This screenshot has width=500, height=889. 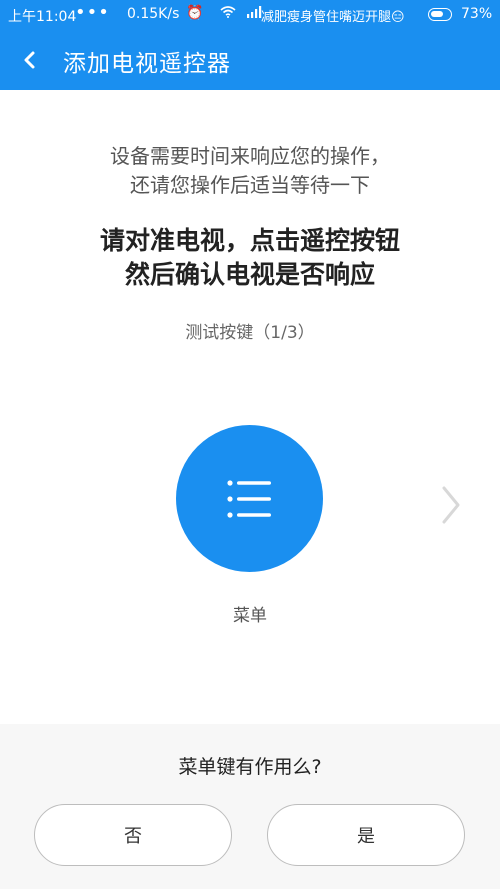 What do you see at coordinates (254, 13) in the screenshot?
I see `signal-icon` at bounding box center [254, 13].